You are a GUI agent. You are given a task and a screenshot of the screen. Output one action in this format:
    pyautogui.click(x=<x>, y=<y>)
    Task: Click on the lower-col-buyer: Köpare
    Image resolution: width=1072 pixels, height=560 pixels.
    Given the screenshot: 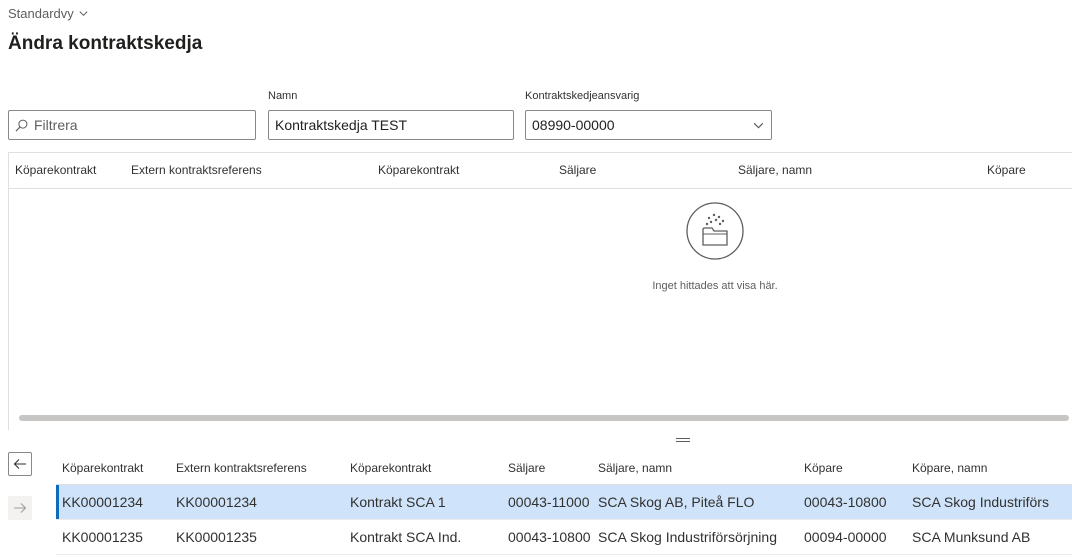 What is the action you would take?
    pyautogui.click(x=852, y=468)
    